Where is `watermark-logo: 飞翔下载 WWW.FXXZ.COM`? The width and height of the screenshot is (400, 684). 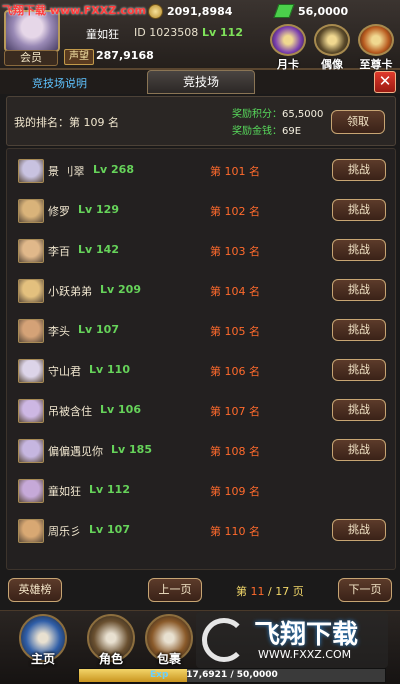 watermark-logo: 飞翔下载 WWW.FXXZ.COM is located at coordinates (292, 640).